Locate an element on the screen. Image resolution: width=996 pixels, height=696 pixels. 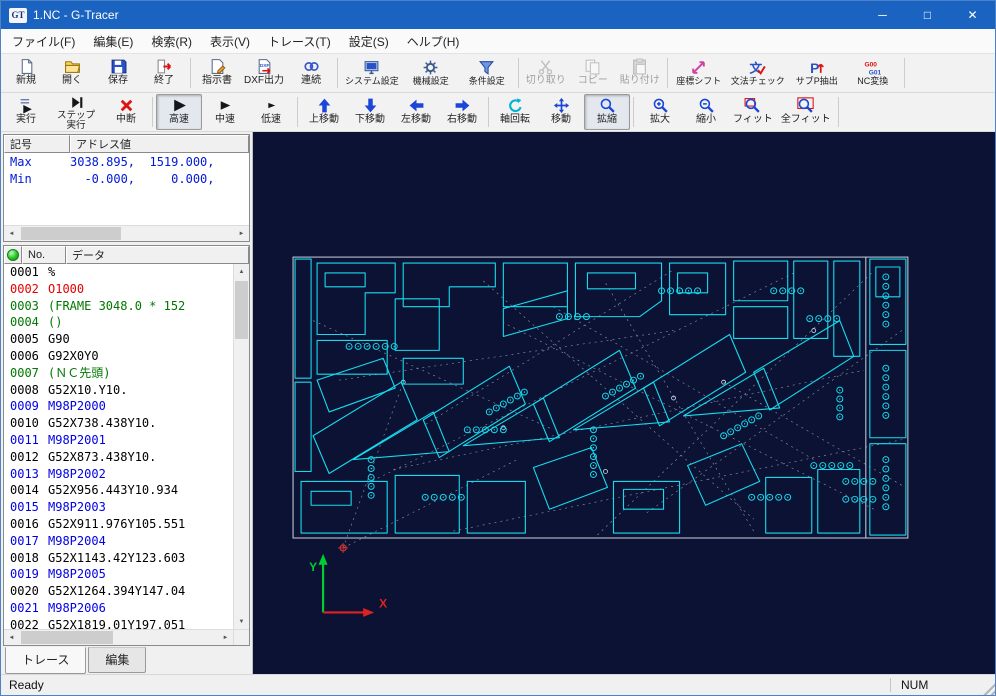
code-row: 0004 () is located at coordinates (118, 322).